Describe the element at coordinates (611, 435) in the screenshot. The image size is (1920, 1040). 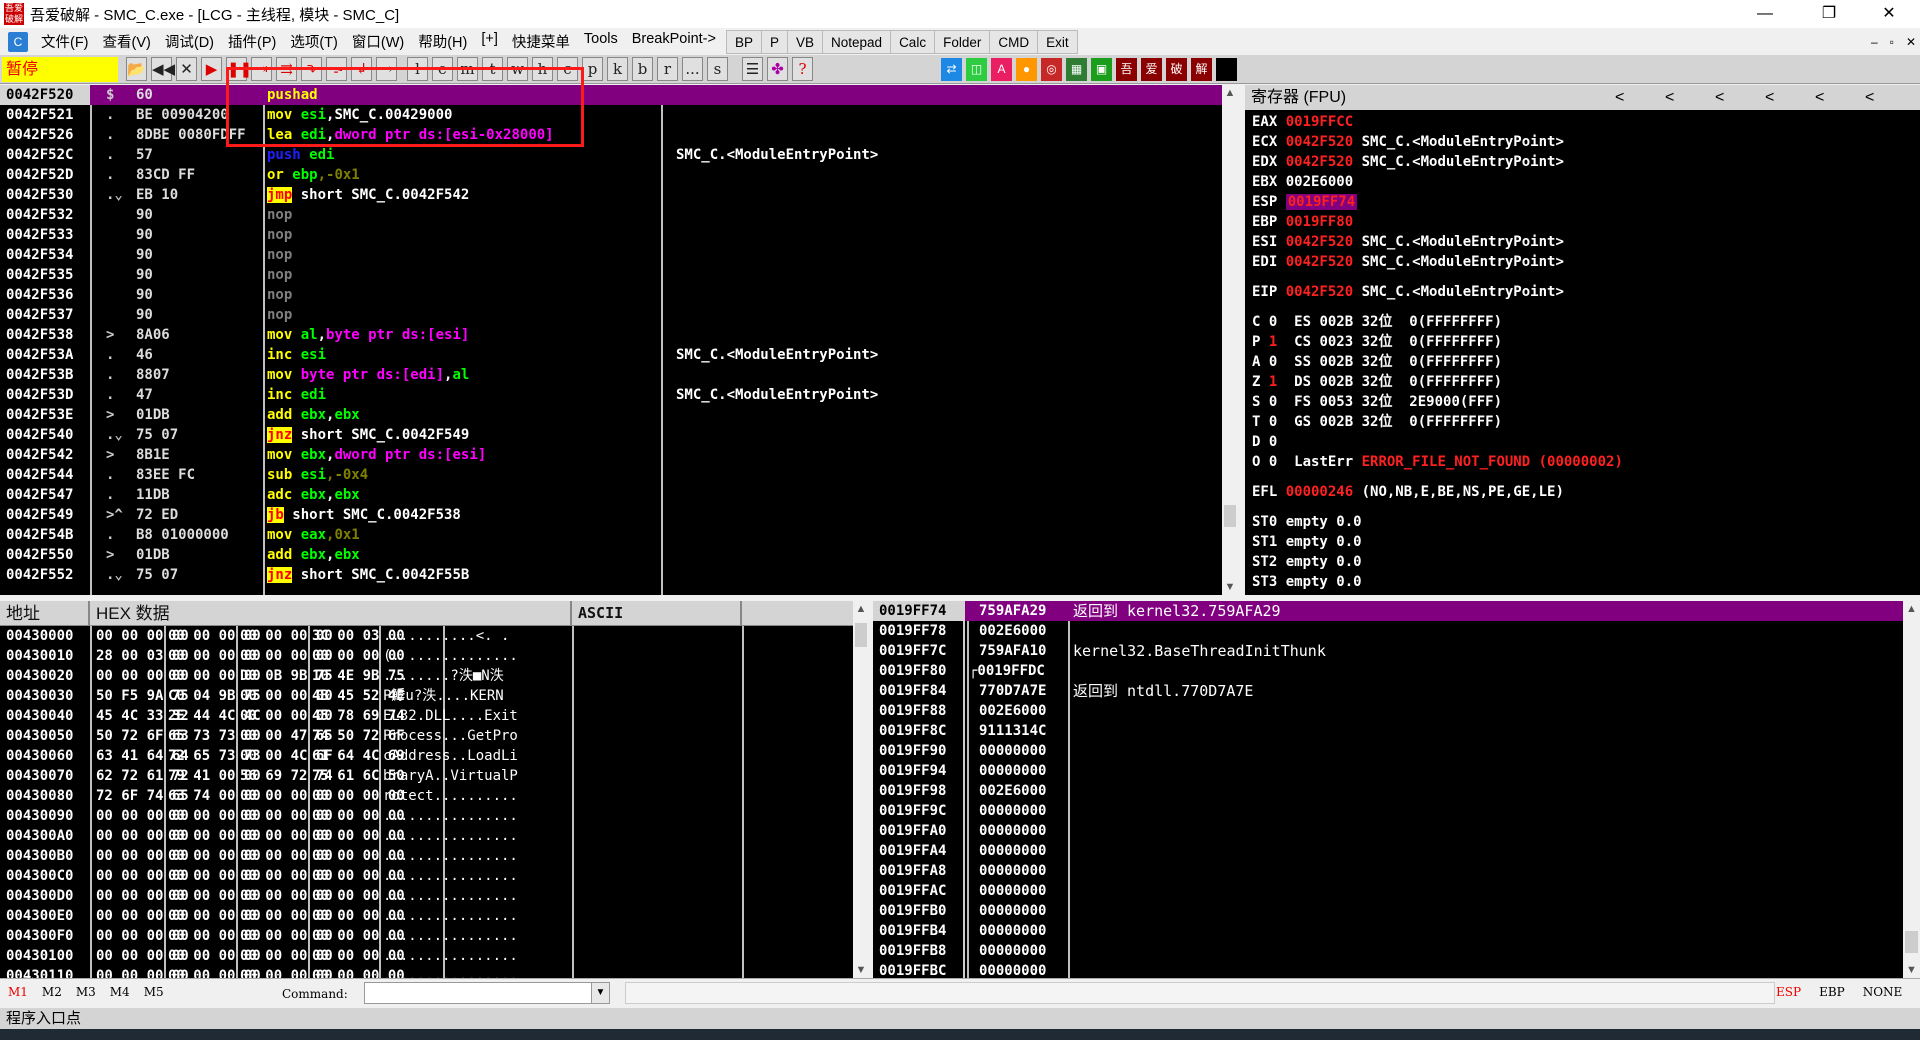
I see `disasm-row: 0042F540 .⌄ 75 07 jnz short SMC_C.0042F549` at that location.